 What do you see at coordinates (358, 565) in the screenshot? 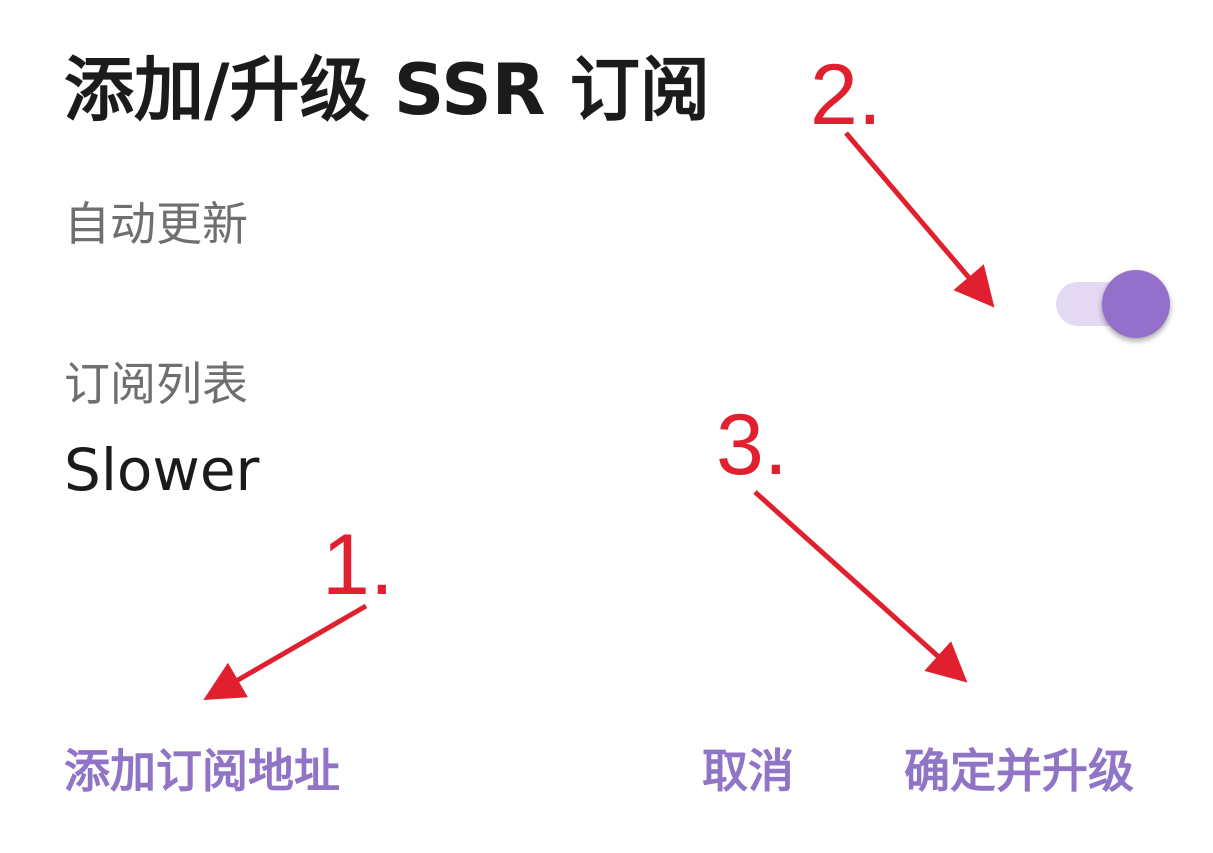
I see `annotation-step-1: 1.` at bounding box center [358, 565].